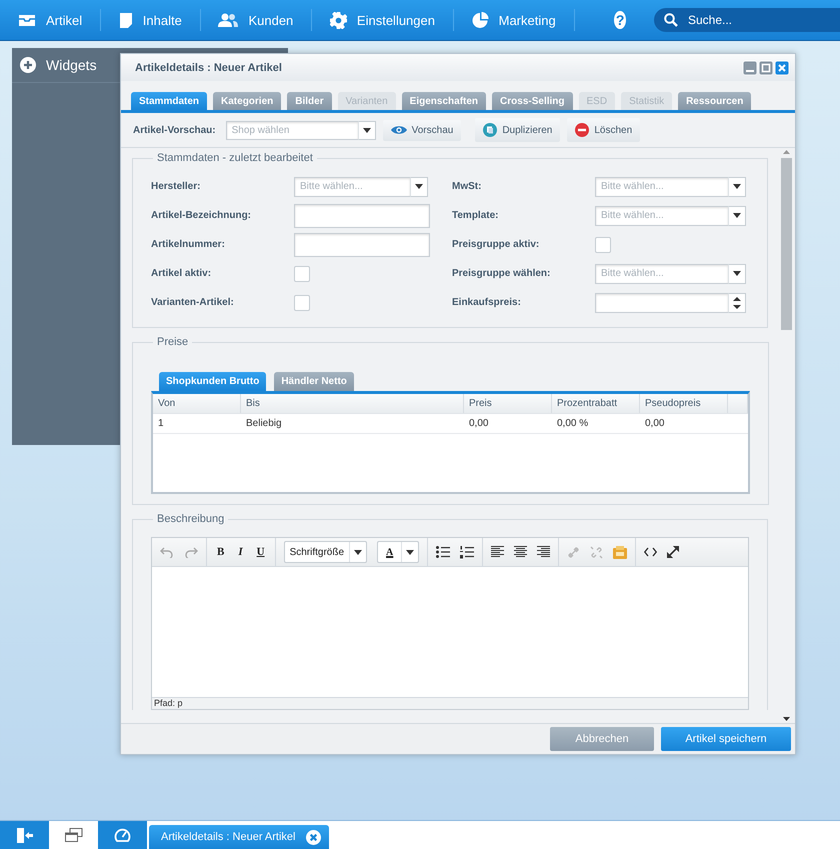 This screenshot has width=840, height=849. I want to click on save-button: Artikel speichern, so click(726, 739).